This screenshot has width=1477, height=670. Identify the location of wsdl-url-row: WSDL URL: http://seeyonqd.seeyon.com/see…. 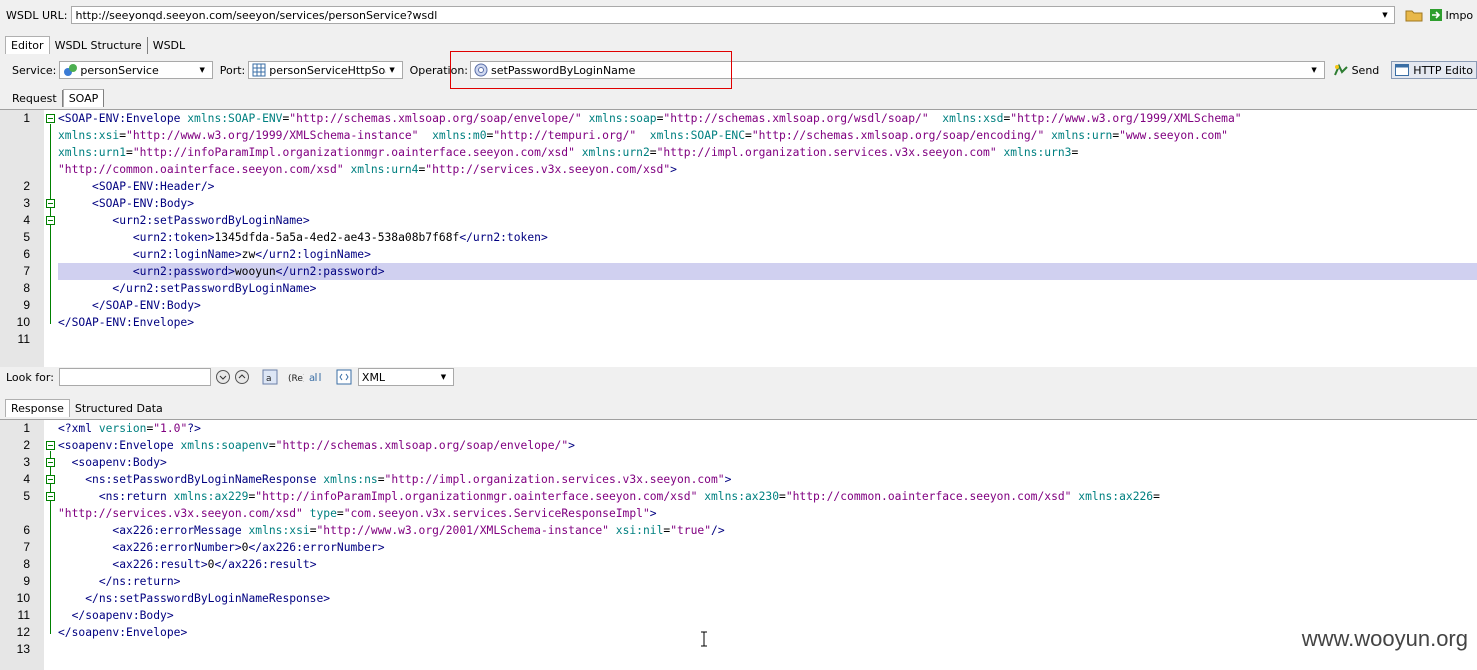
(738, 15).